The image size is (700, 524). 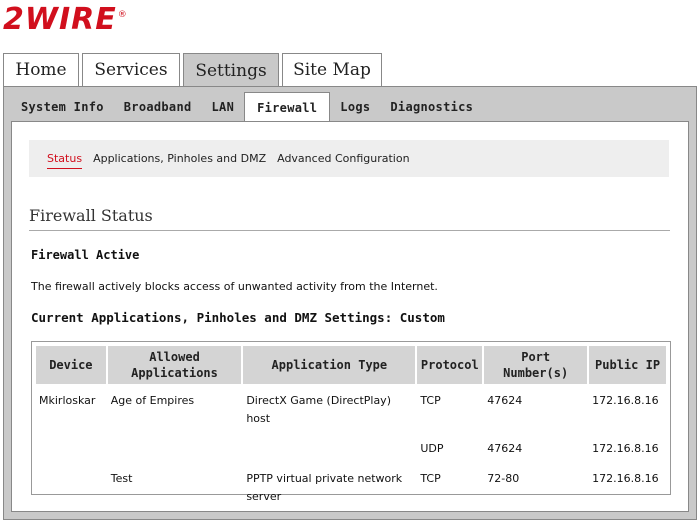 I want to click on main-nav: Home Services Settings Site Map, so click(x=194, y=70).